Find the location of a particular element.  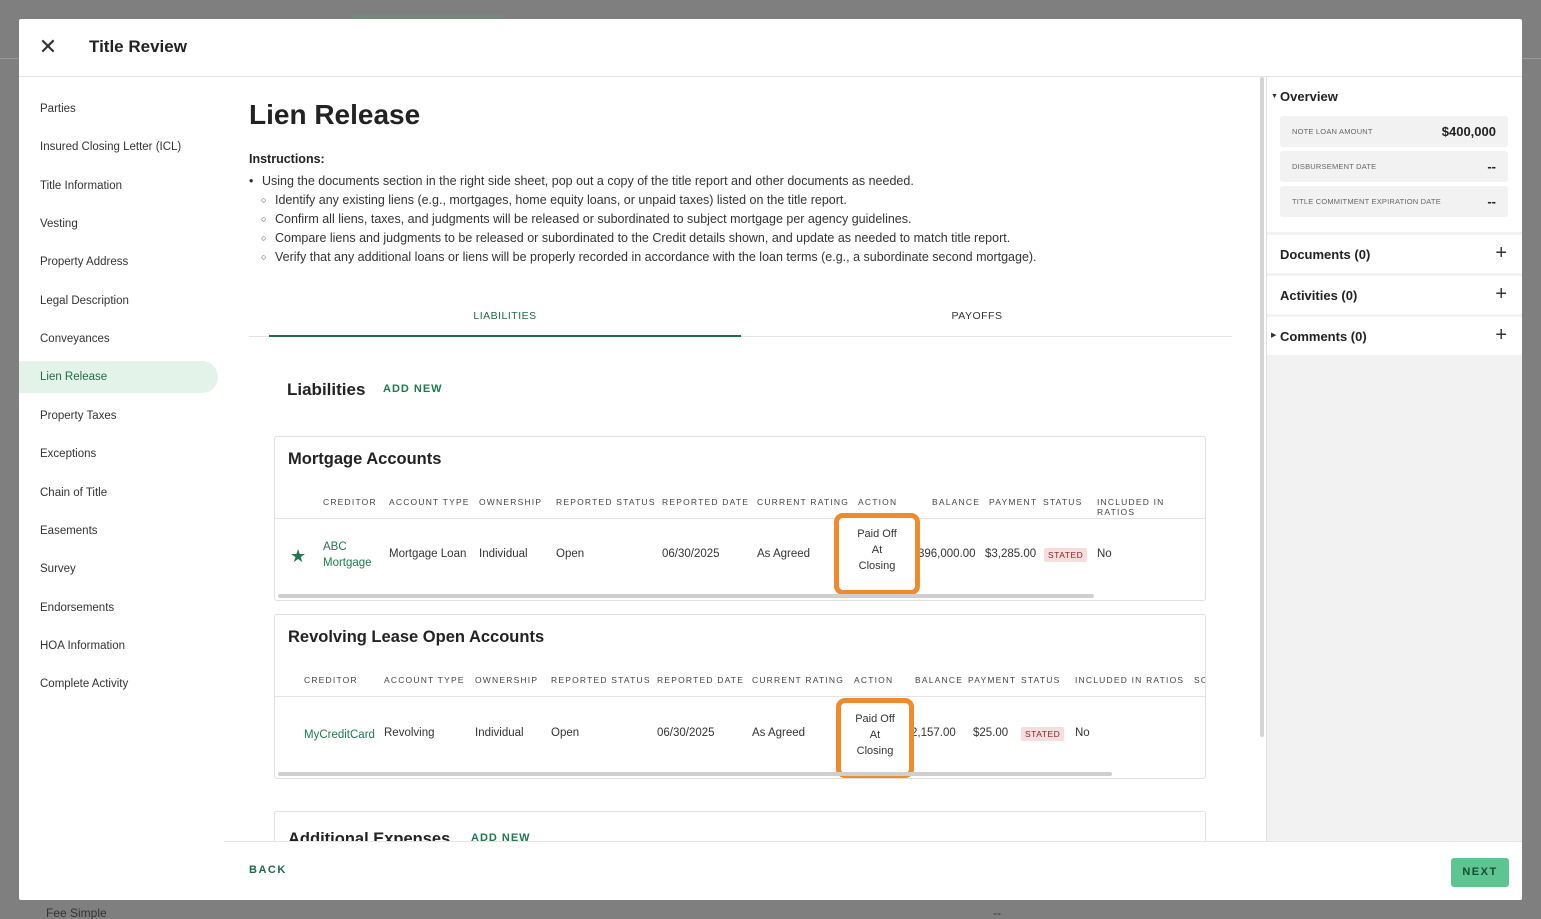

next-button: NEXT is located at coordinates (1480, 872).